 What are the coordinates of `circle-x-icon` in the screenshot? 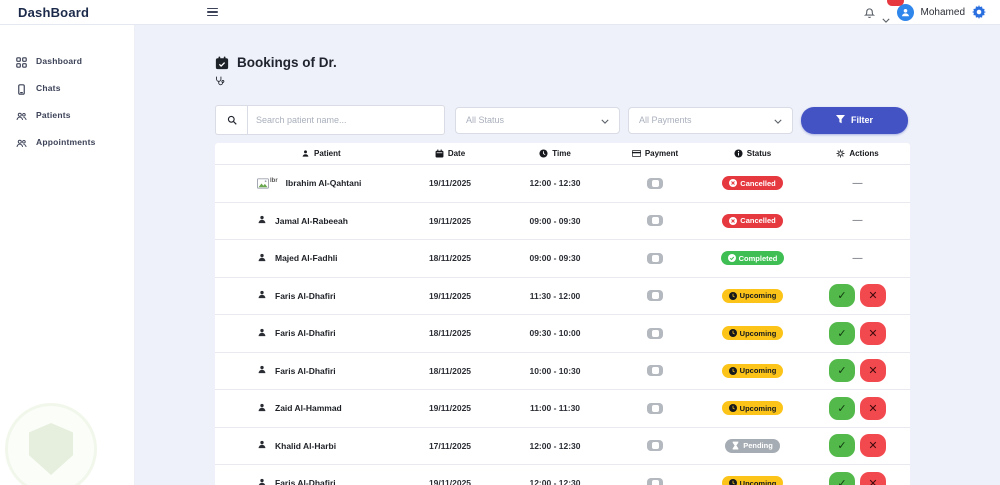 It's located at (733, 183).